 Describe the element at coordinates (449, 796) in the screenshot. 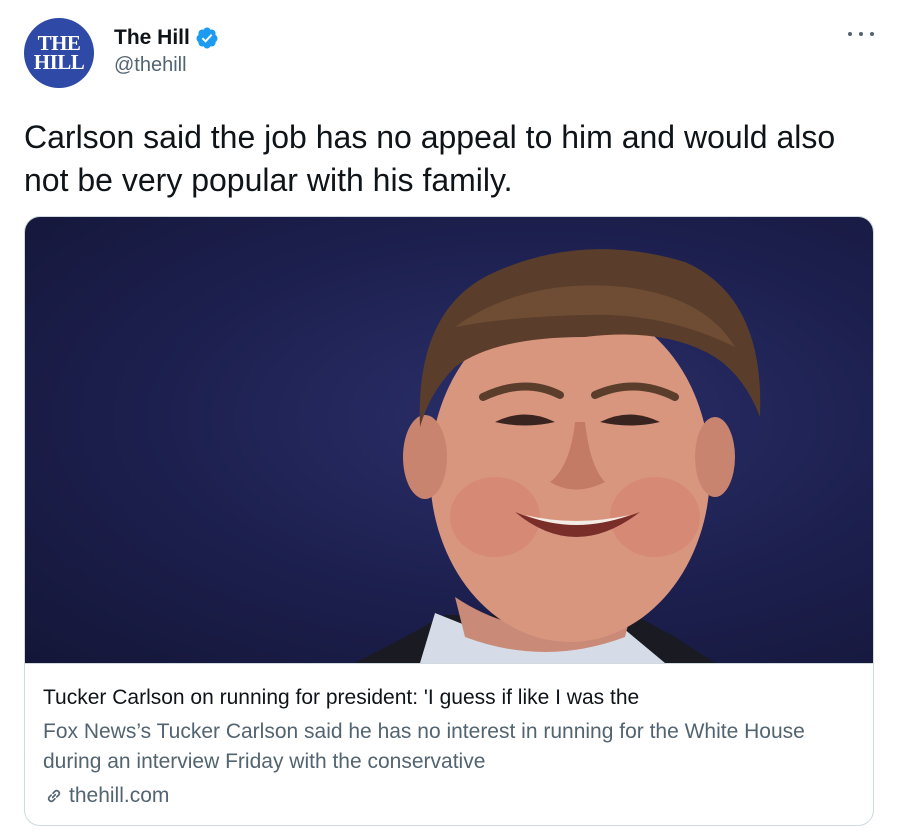

I see `card-domain: thehill.com` at that location.